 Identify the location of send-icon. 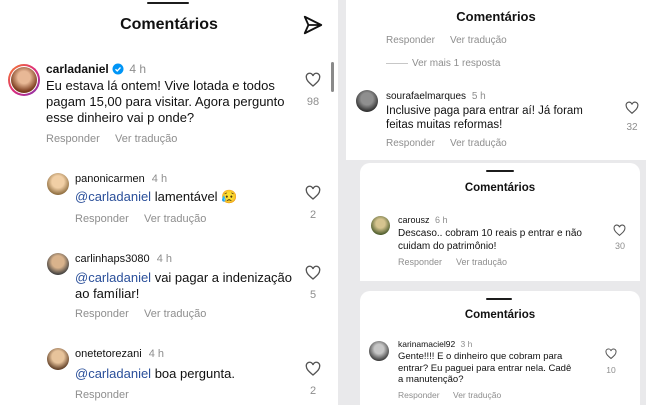
(313, 25).